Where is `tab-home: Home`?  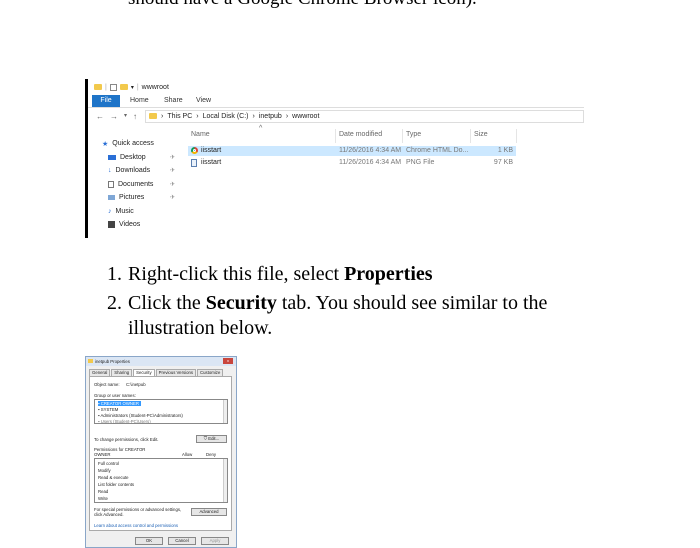
tab-home: Home is located at coordinates (139, 101).